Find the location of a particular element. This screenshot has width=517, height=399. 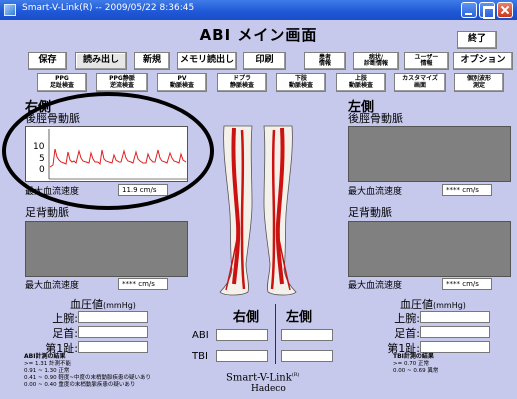

tbi-left-value is located at coordinates (307, 356).